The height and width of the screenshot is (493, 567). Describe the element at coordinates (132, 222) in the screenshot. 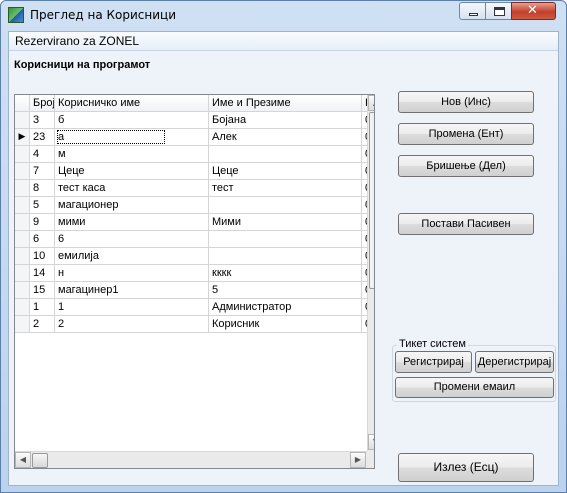

I see `table-cell-user: мими` at that location.